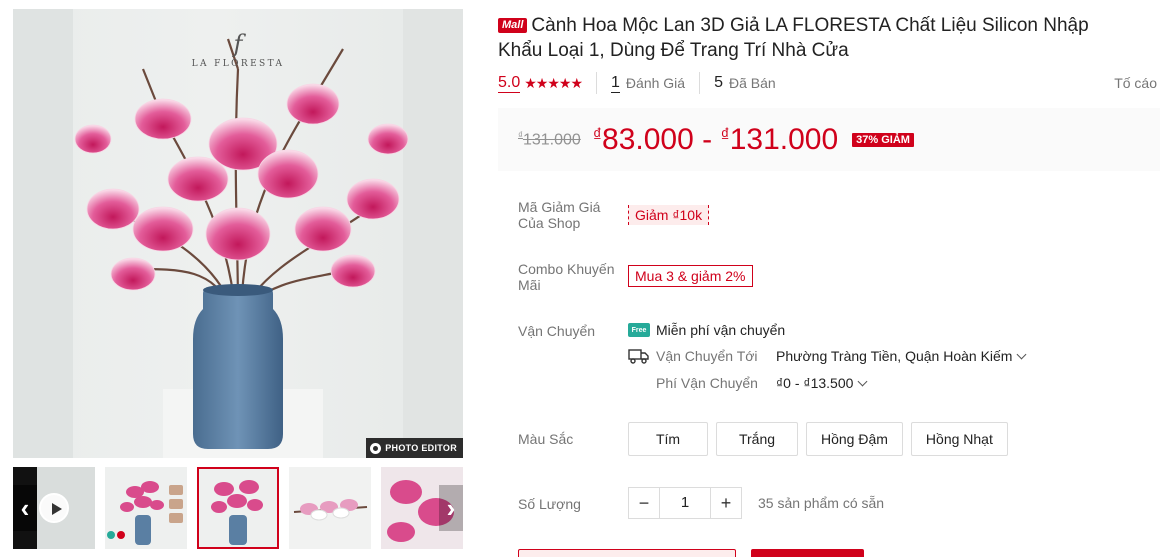 The image size is (1165, 557). Describe the element at coordinates (690, 276) in the screenshot. I see `combo-deal-chip: Mua 3 & giảm 2%` at that location.